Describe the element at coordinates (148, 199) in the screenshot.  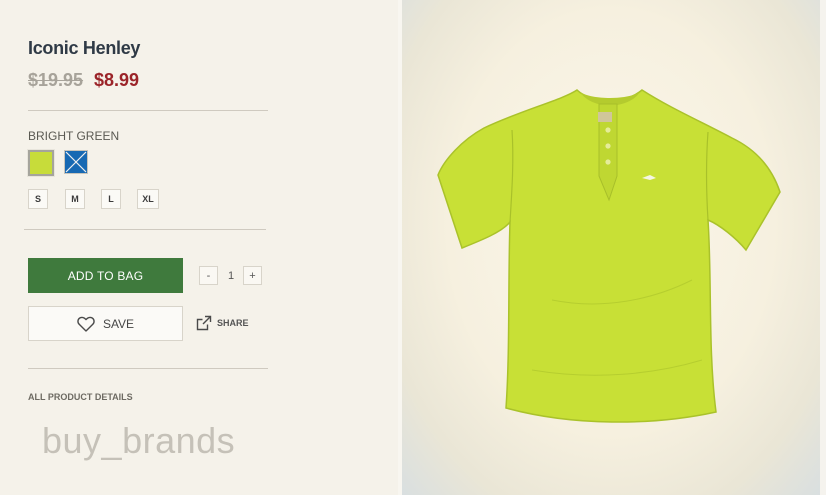
I see `size-xl: XL` at that location.